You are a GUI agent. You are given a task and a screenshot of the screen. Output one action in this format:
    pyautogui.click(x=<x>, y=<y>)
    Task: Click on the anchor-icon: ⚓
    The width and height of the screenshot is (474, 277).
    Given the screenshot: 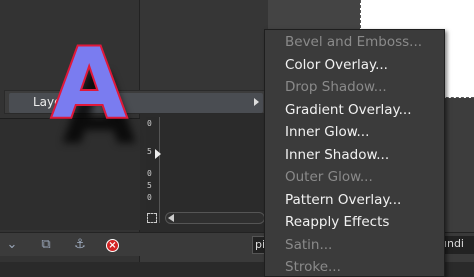 What is the action you would take?
    pyautogui.click(x=80, y=245)
    